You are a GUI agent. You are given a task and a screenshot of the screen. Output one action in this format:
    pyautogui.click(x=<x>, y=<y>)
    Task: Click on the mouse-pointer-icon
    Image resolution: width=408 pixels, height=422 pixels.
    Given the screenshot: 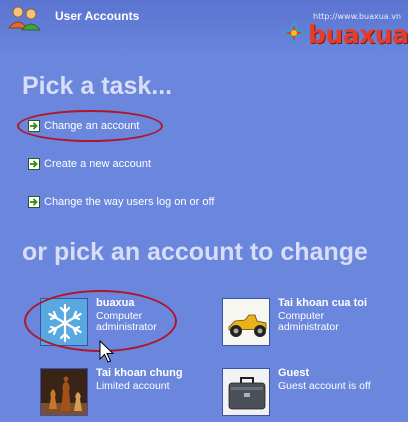 What is the action you would take?
    pyautogui.click(x=107, y=351)
    